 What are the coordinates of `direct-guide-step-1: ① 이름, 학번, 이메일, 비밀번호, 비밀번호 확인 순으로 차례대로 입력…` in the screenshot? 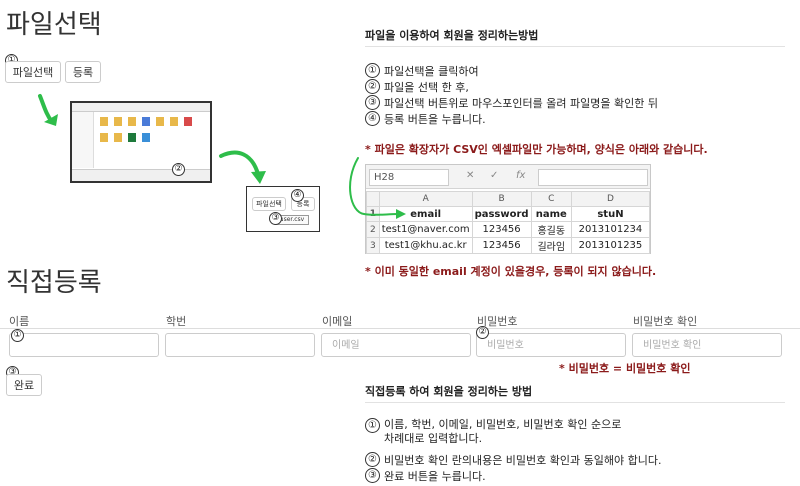 It's located at (493, 432).